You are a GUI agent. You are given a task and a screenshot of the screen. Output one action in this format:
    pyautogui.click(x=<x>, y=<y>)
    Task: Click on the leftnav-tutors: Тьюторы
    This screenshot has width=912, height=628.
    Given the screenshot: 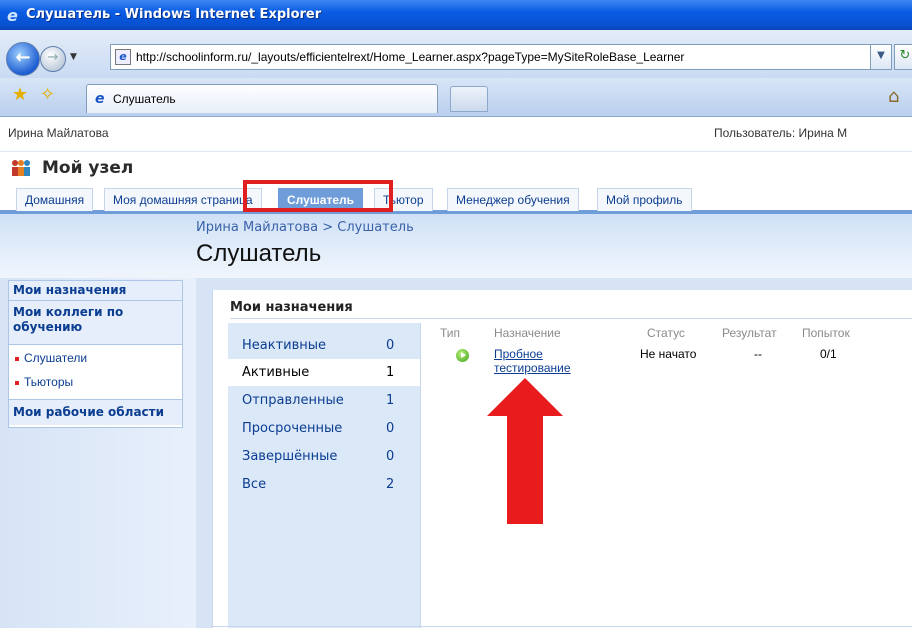 What is the action you would take?
    pyautogui.click(x=44, y=382)
    